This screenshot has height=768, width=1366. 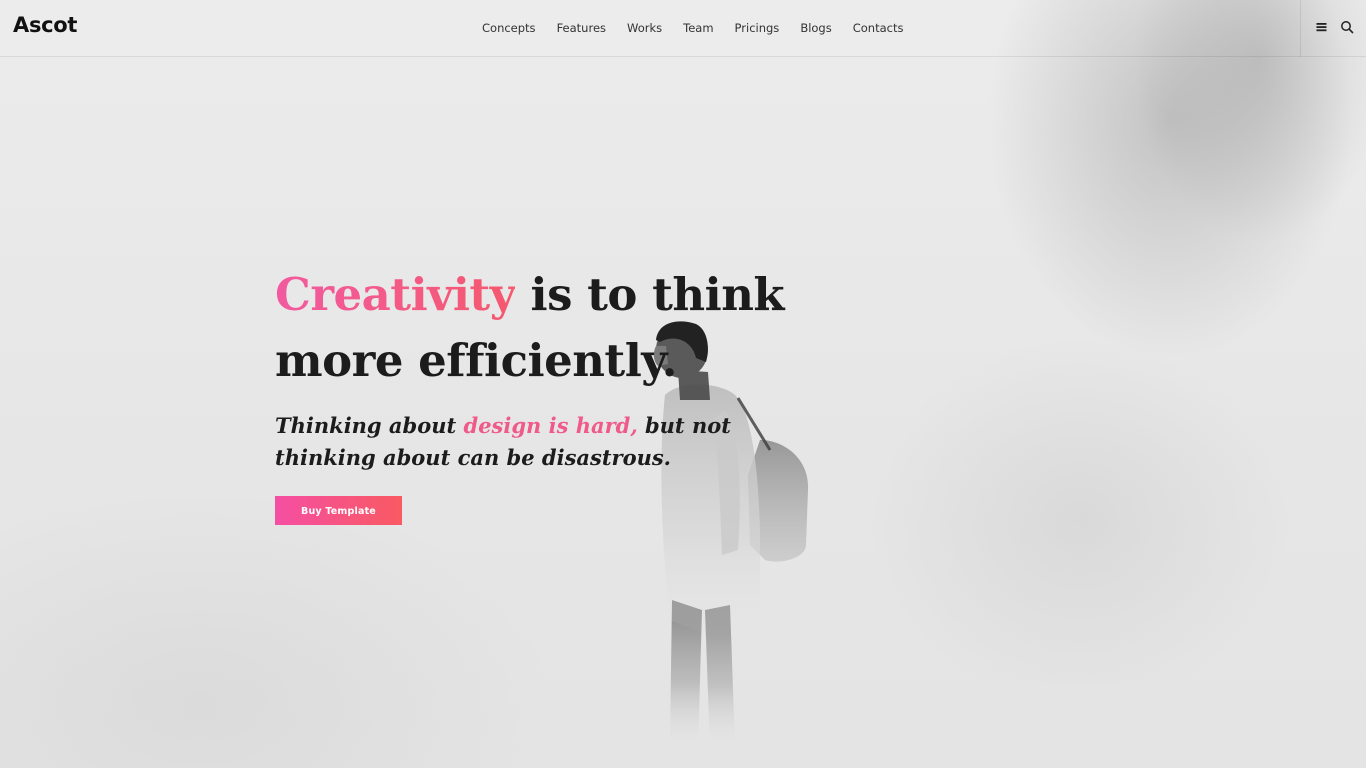 What do you see at coordinates (338, 510) in the screenshot?
I see `buy-template-button: Buy Template` at bounding box center [338, 510].